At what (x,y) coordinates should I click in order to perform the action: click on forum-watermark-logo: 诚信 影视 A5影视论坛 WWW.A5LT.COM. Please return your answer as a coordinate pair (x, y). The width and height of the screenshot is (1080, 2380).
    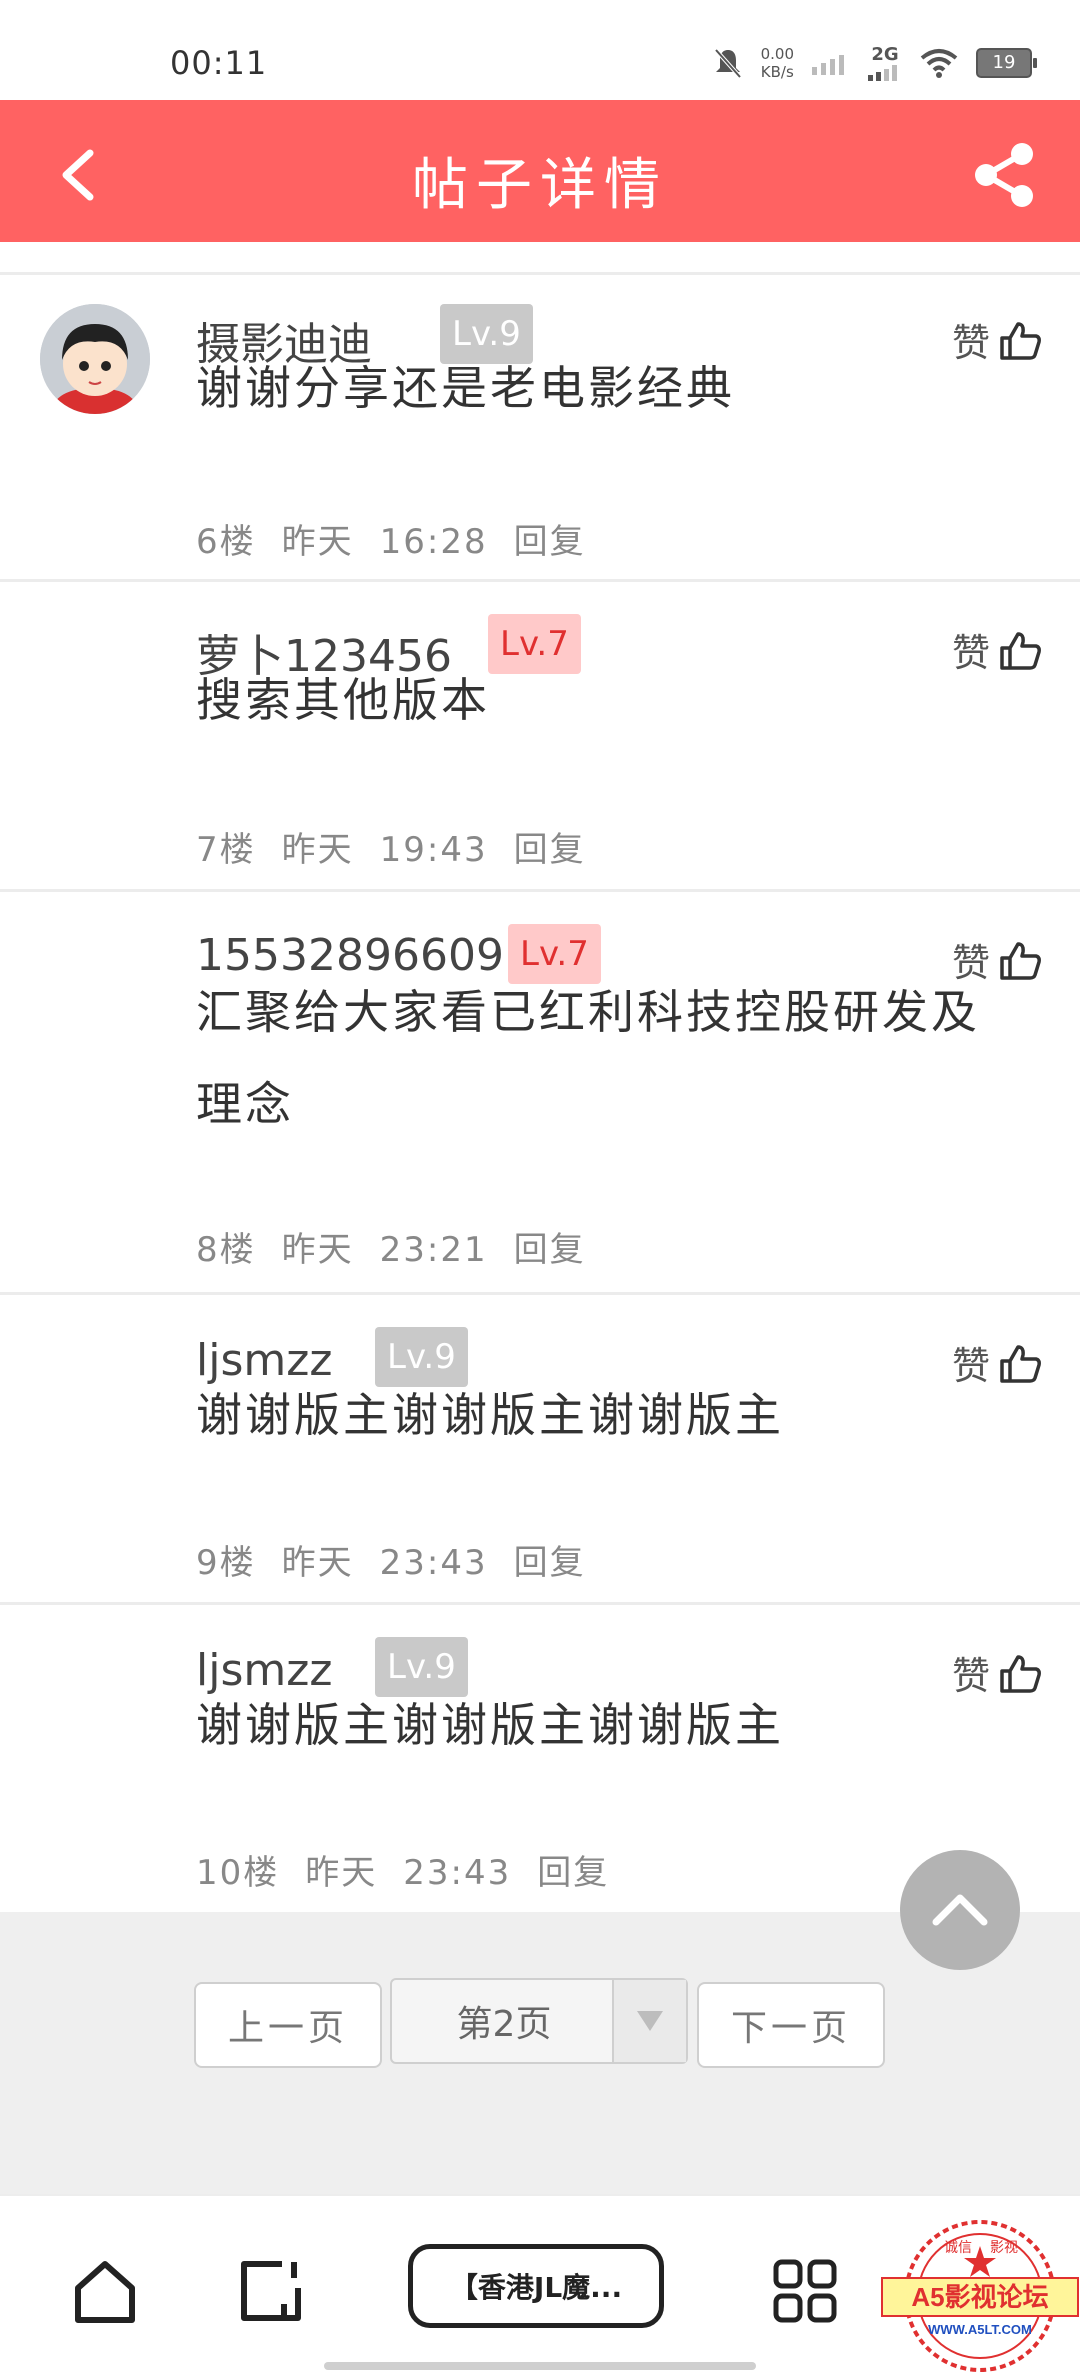
    Looking at the image, I should click on (980, 2296).